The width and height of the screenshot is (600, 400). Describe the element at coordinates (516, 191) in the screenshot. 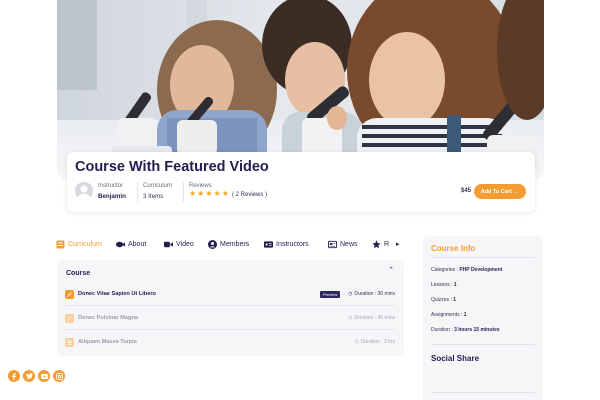

I see `arrow-right-icon: →` at that location.